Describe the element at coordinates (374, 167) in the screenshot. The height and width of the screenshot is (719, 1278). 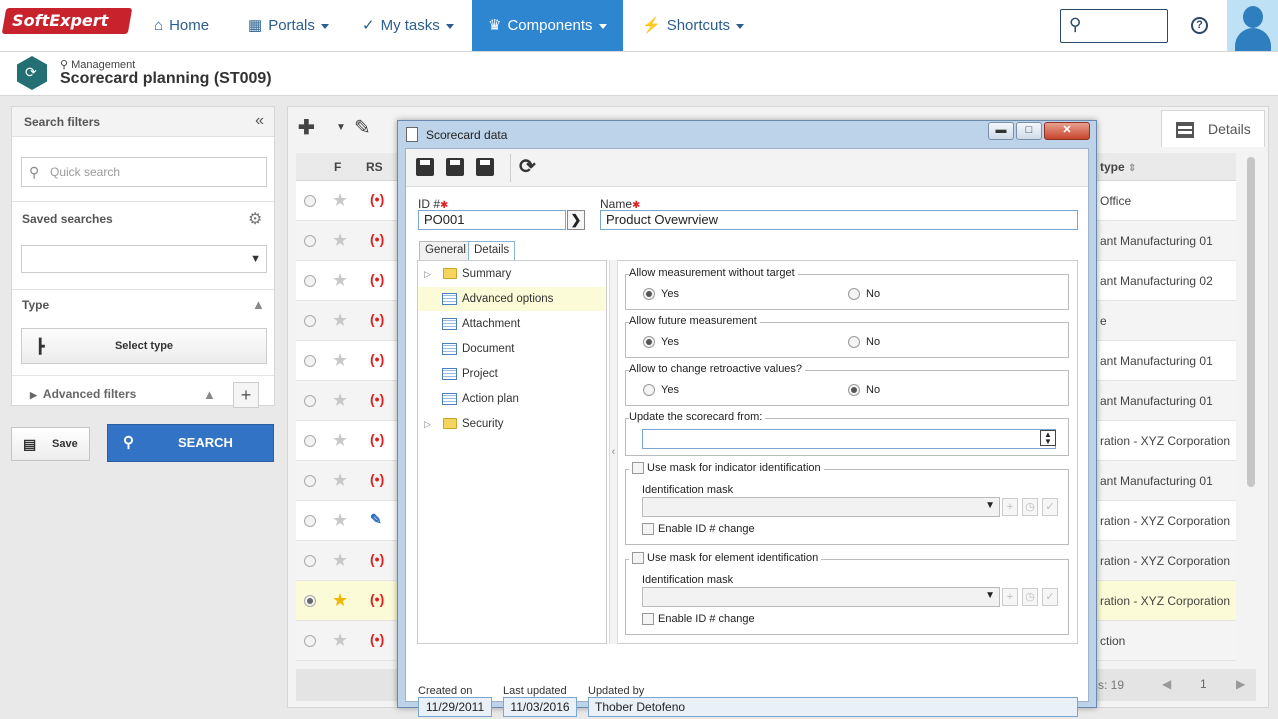
I see `col-header-rs: RS` at that location.